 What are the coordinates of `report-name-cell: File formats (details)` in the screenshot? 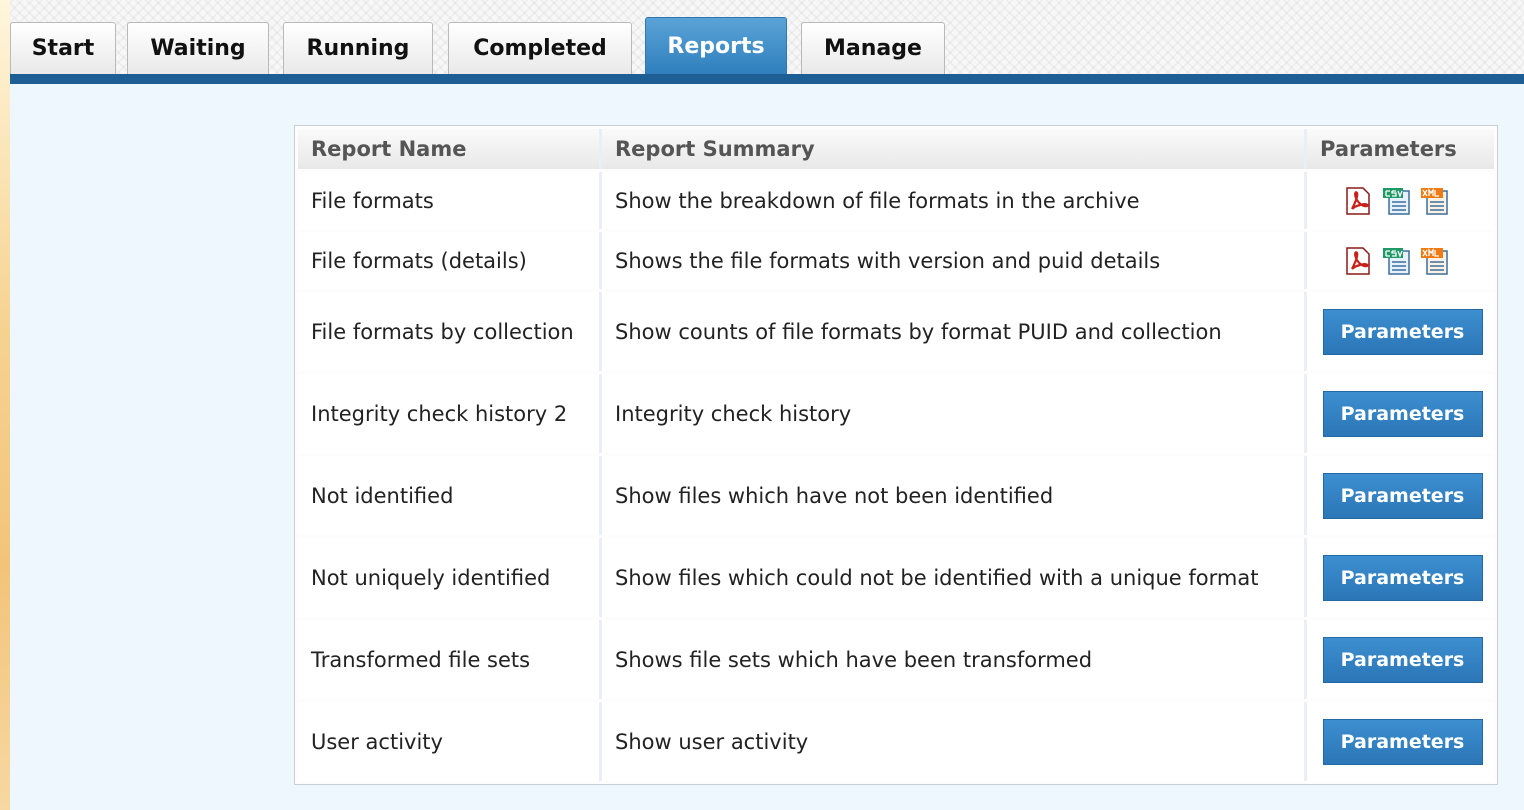 It's located at (450, 260).